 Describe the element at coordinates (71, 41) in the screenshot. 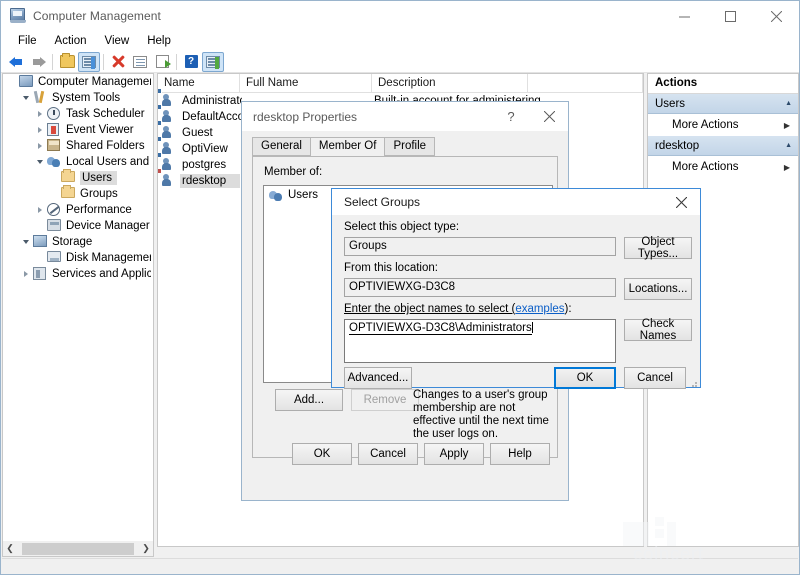

I see `menu-action: Action` at that location.